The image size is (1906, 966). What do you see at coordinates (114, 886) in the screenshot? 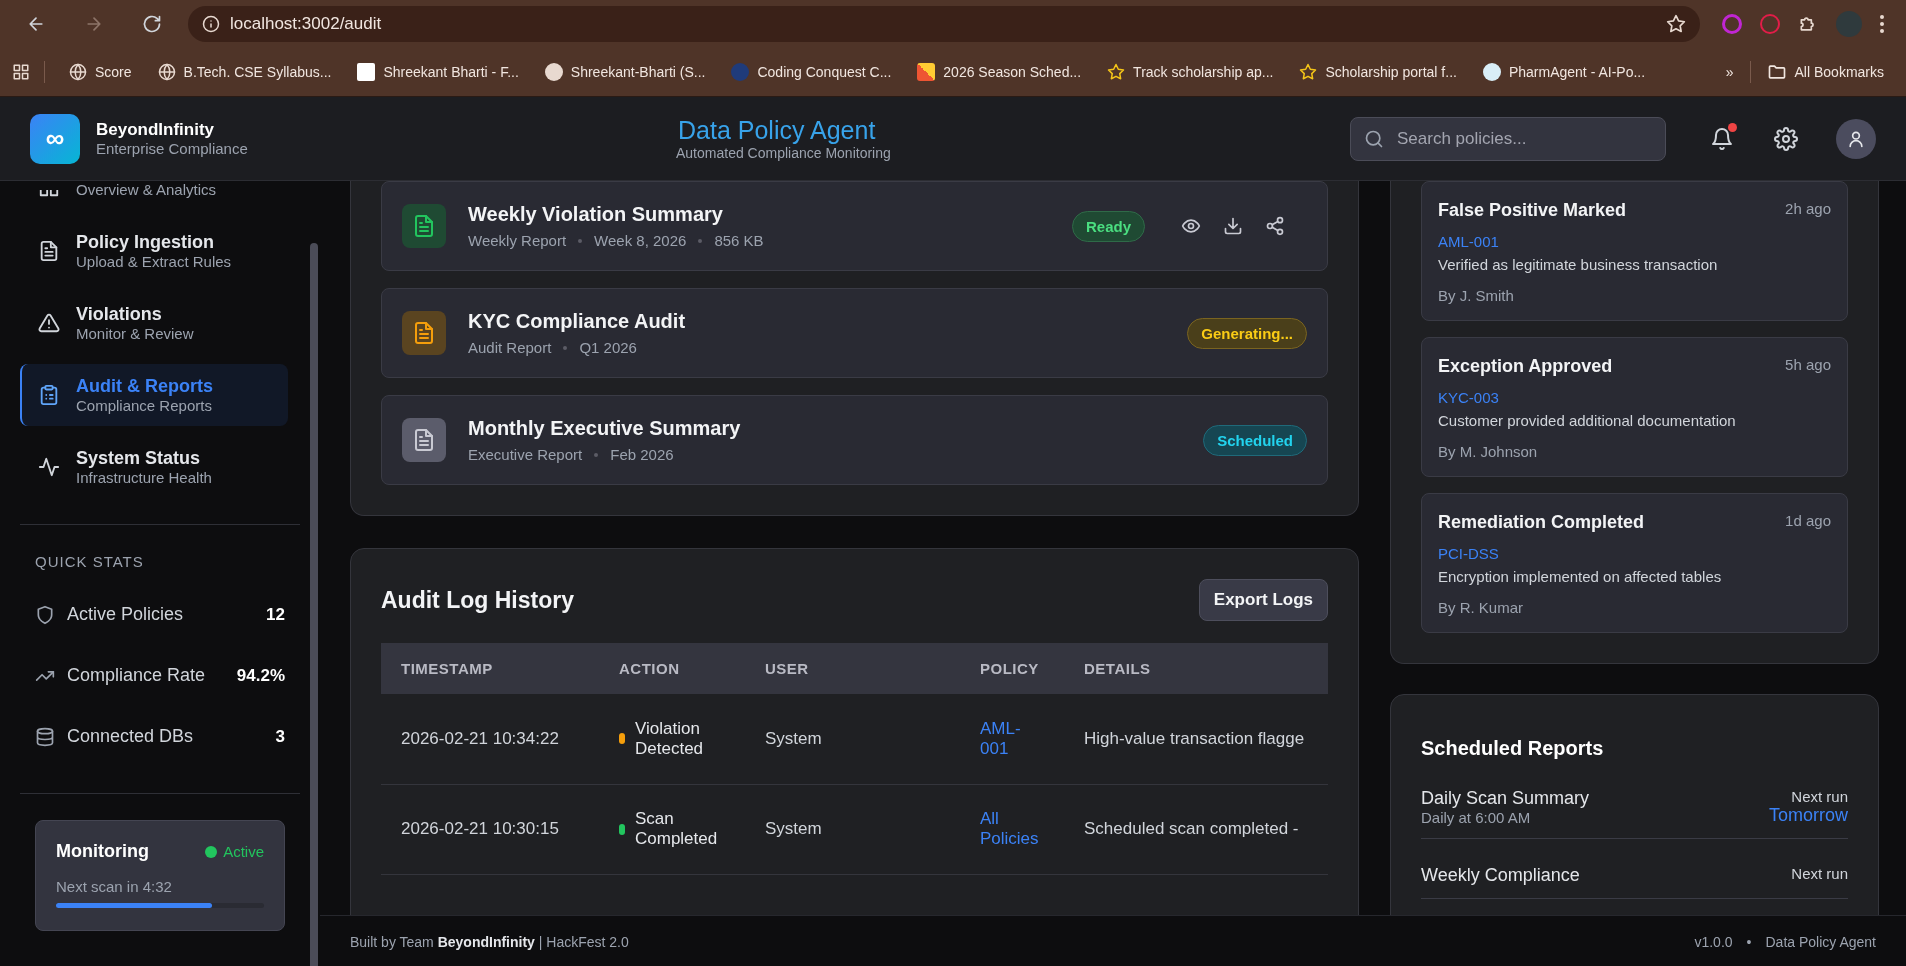
I see `next-scan-text: Next scan in 4:32` at bounding box center [114, 886].